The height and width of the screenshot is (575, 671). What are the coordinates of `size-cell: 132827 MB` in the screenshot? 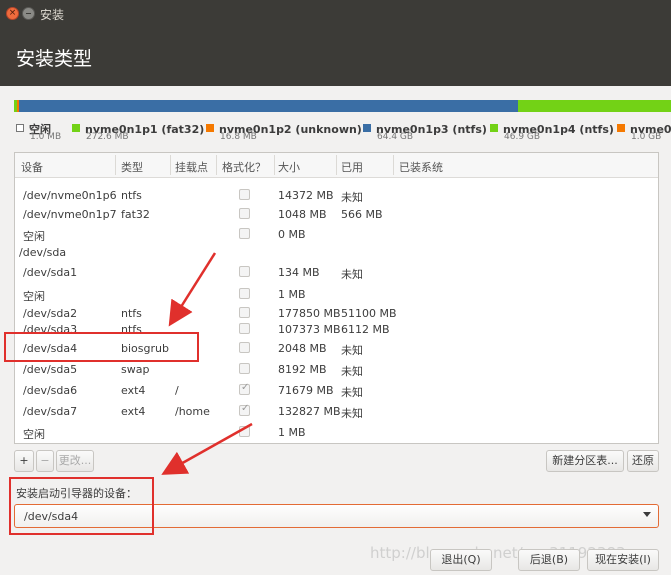 It's located at (309, 411).